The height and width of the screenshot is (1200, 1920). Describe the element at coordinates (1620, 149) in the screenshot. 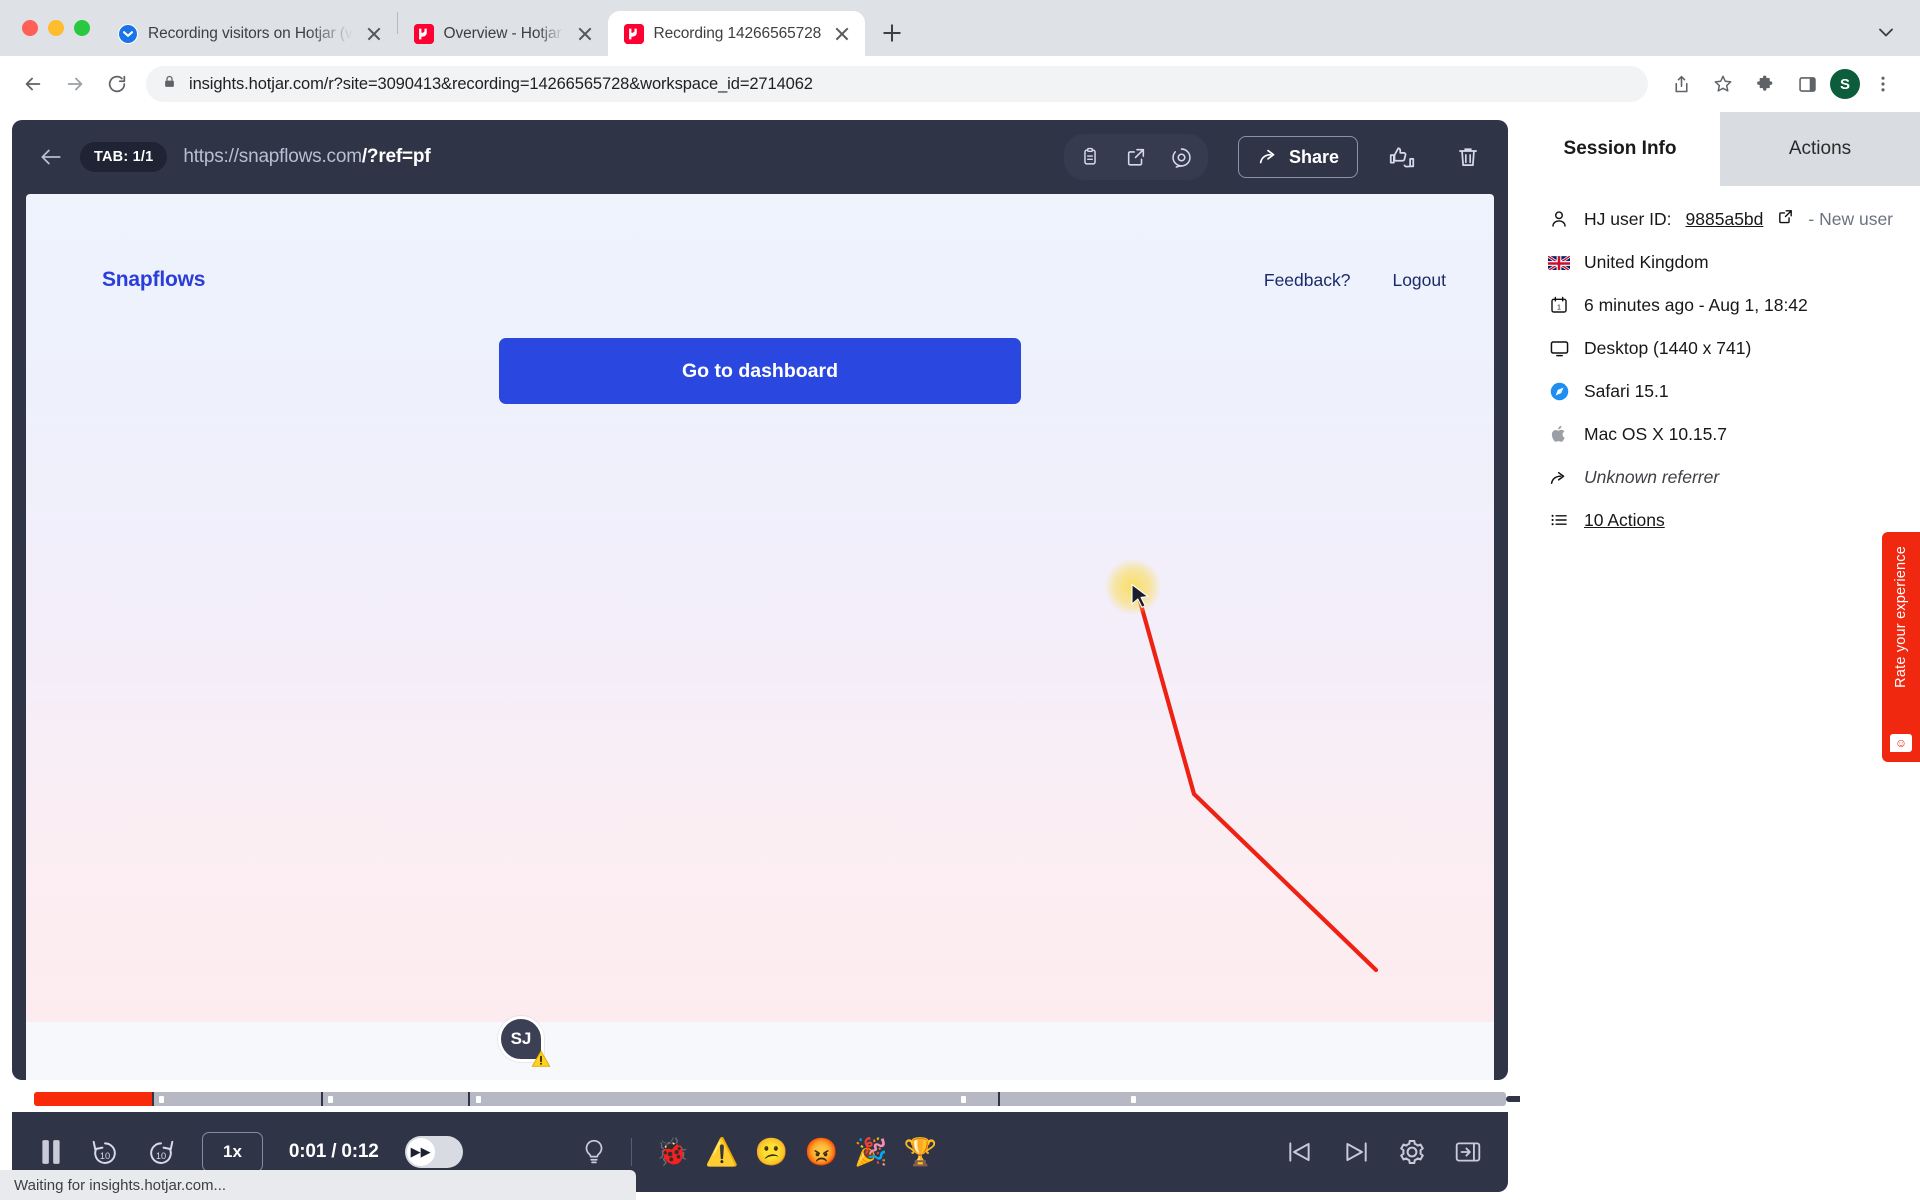

I see `tab-session-info: Session Info` at that location.